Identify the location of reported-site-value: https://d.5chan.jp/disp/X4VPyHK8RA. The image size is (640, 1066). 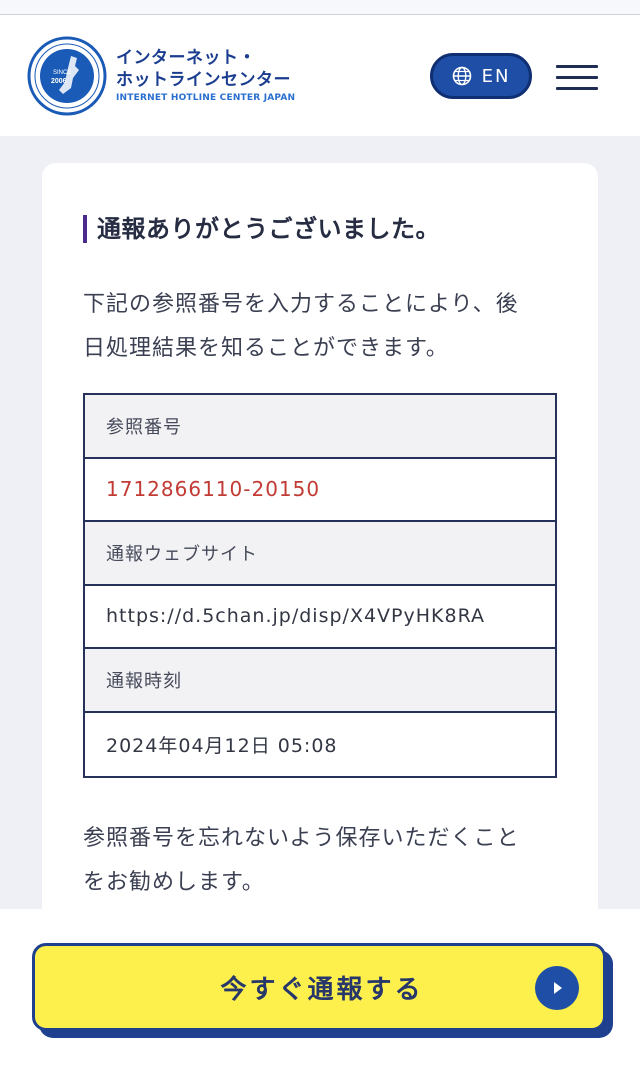
(320, 617).